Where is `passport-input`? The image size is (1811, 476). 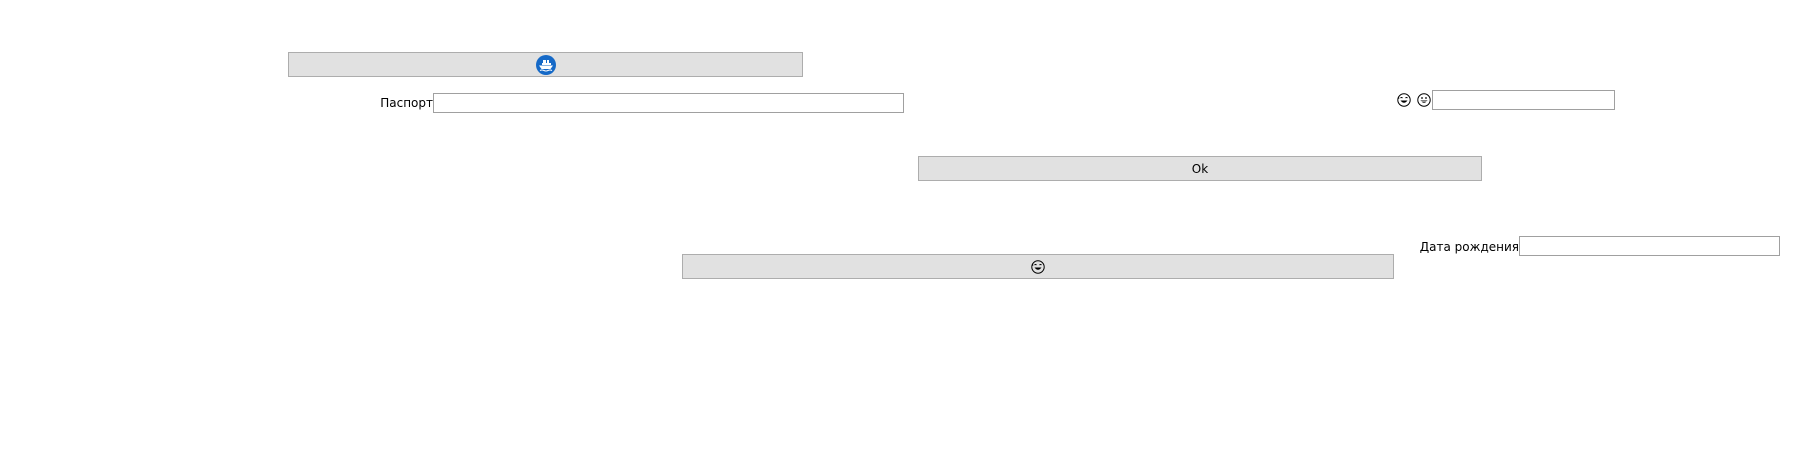
passport-input is located at coordinates (668, 103).